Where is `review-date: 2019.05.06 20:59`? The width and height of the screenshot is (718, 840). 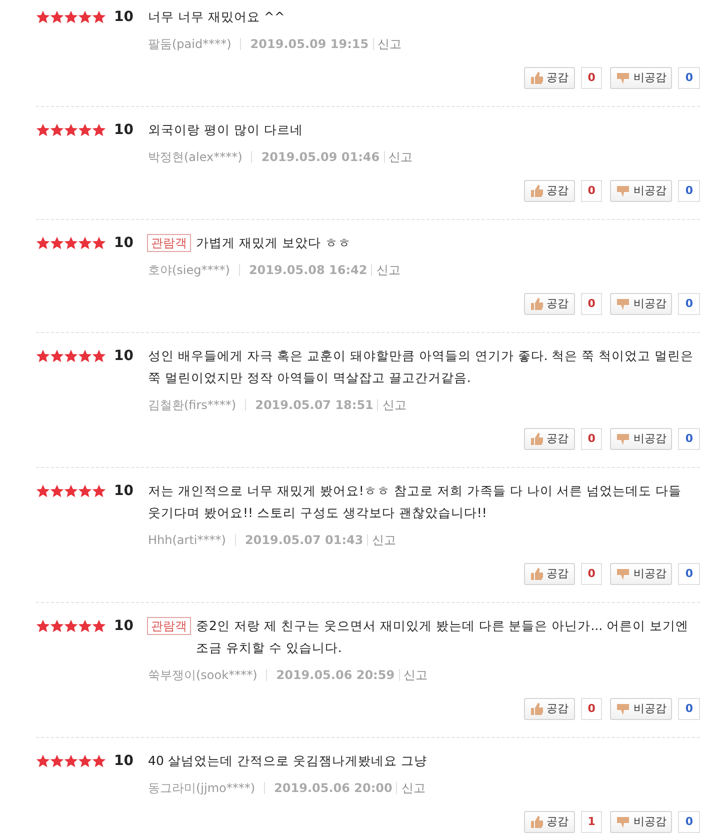 review-date: 2019.05.06 20:59 is located at coordinates (335, 675).